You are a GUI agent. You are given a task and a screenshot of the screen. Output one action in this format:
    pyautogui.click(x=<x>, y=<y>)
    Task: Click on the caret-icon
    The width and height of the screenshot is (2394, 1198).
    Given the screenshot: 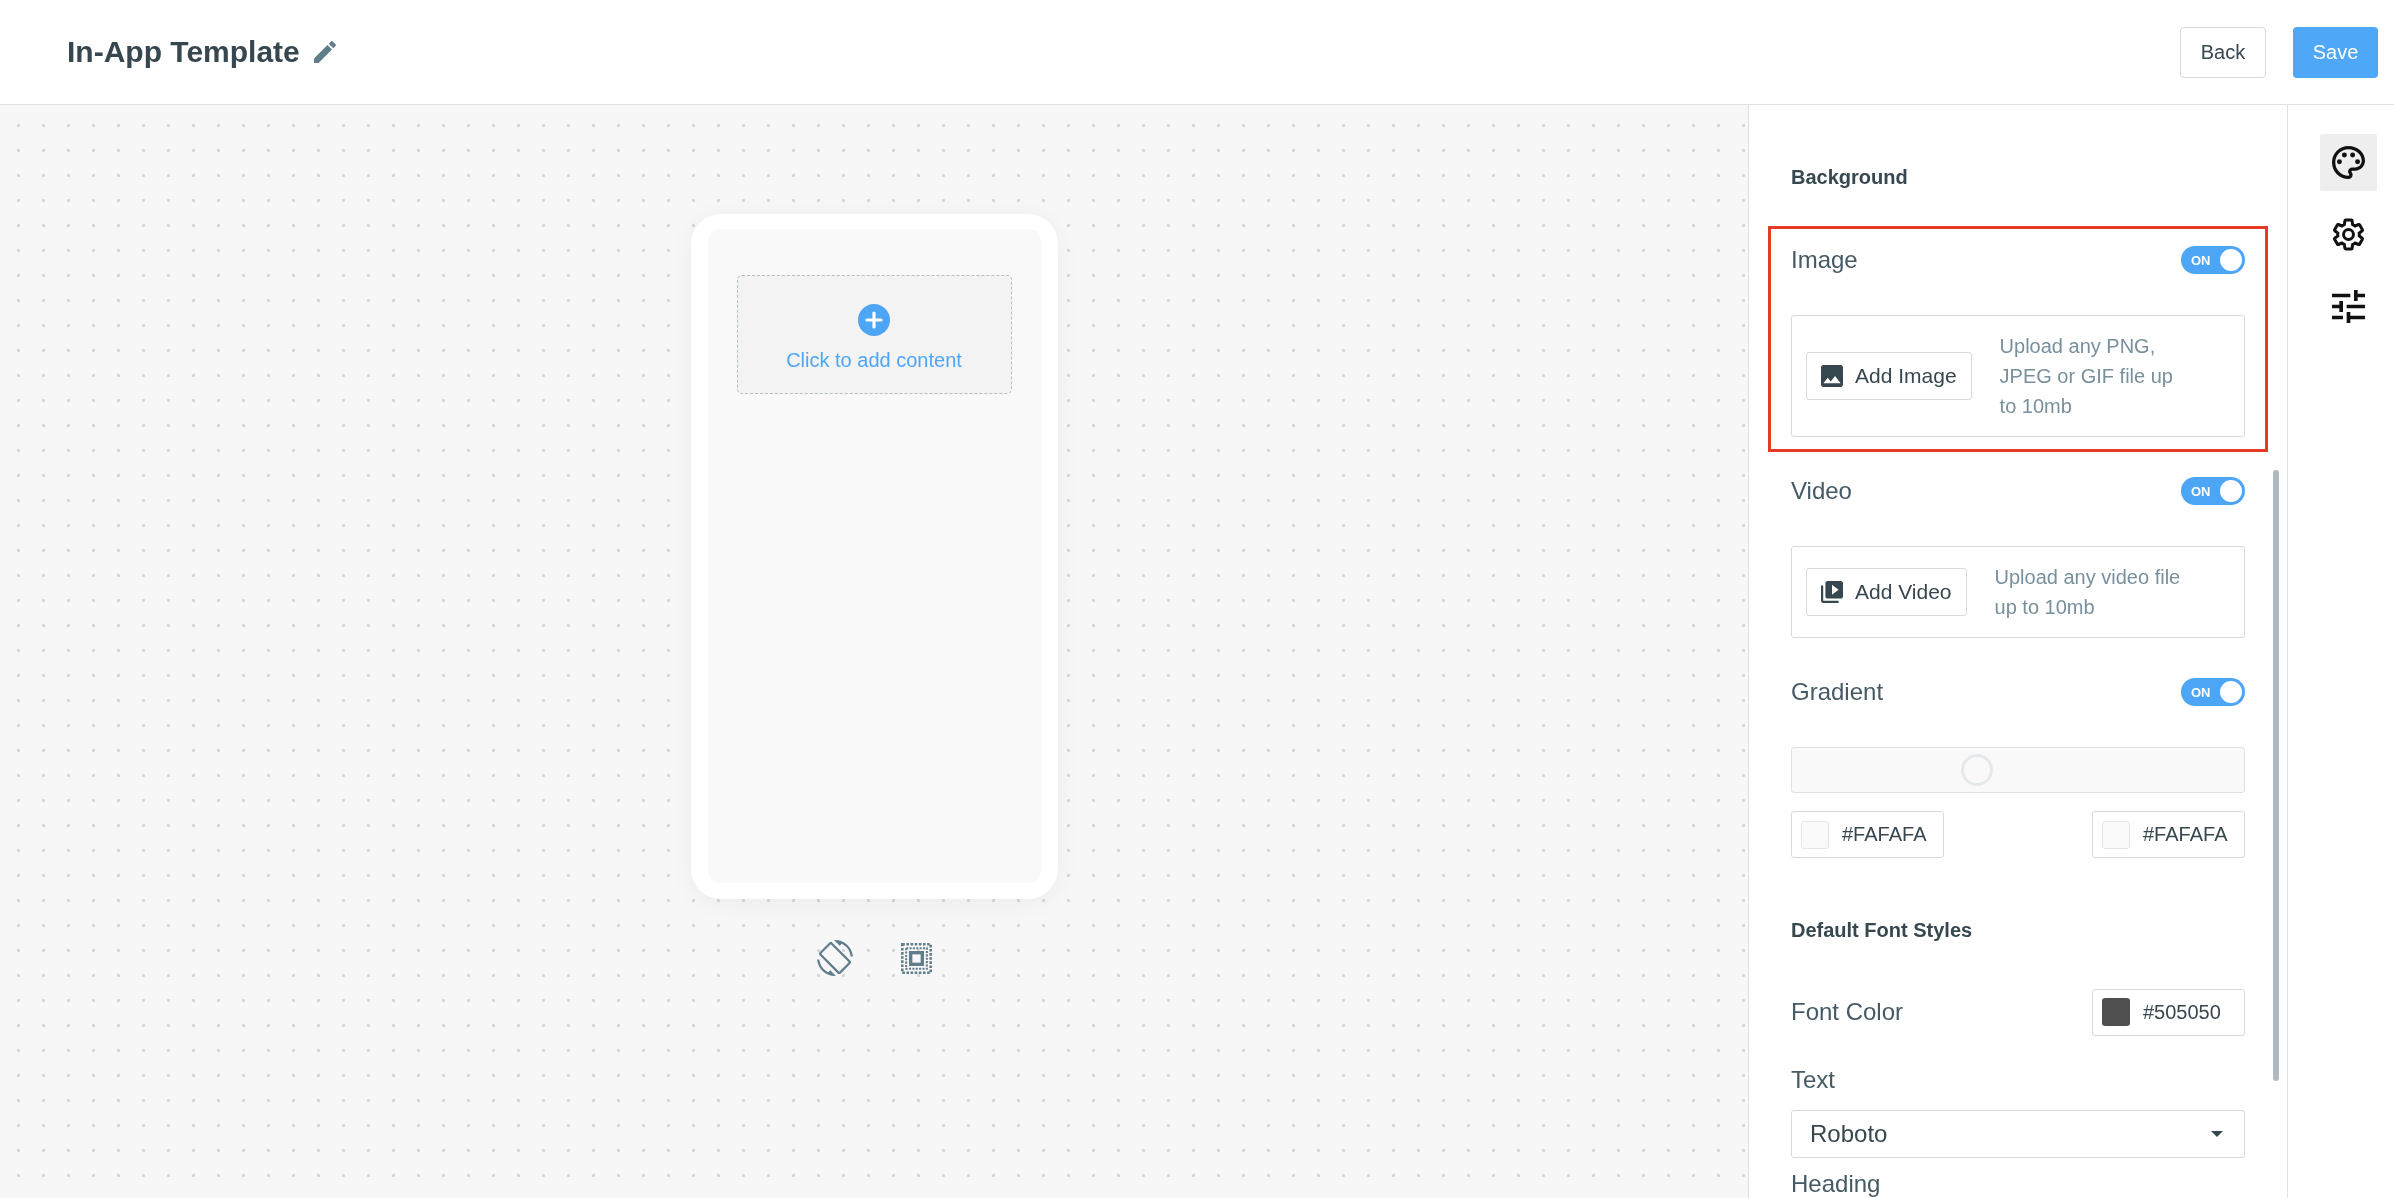 What is the action you would take?
    pyautogui.click(x=2217, y=1134)
    